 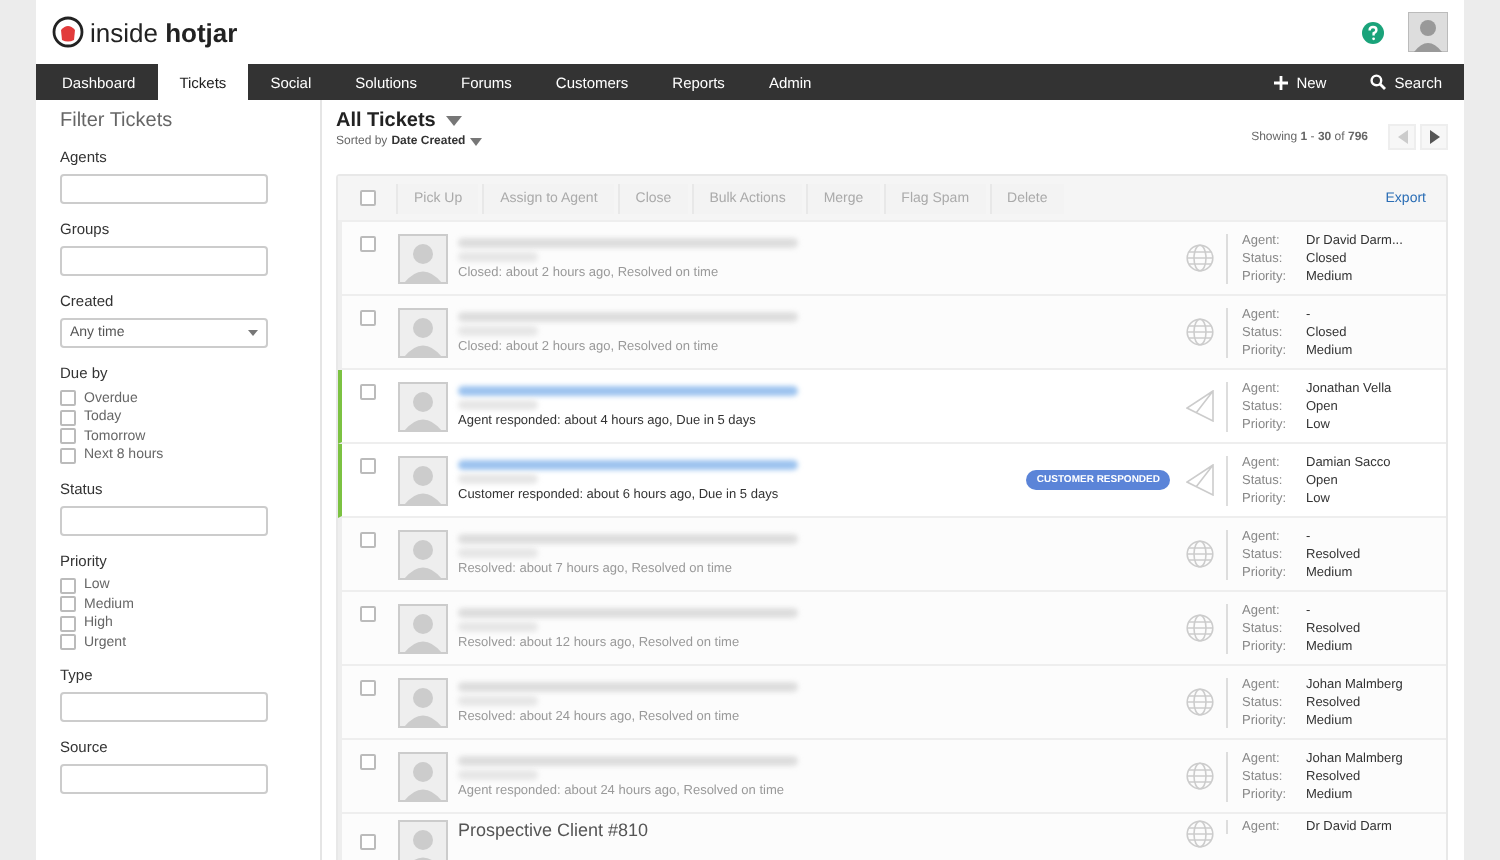 What do you see at coordinates (368, 198) in the screenshot?
I see `select-all-checkbox` at bounding box center [368, 198].